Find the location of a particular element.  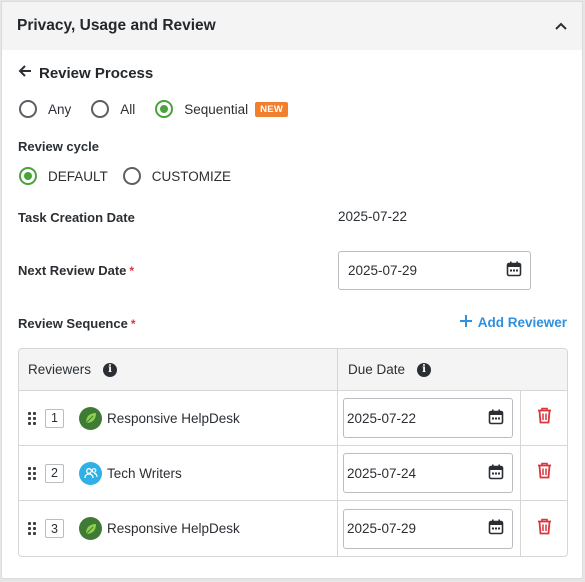

table-row: 2 Tech Writers 2025-07-24 is located at coordinates (293, 473).